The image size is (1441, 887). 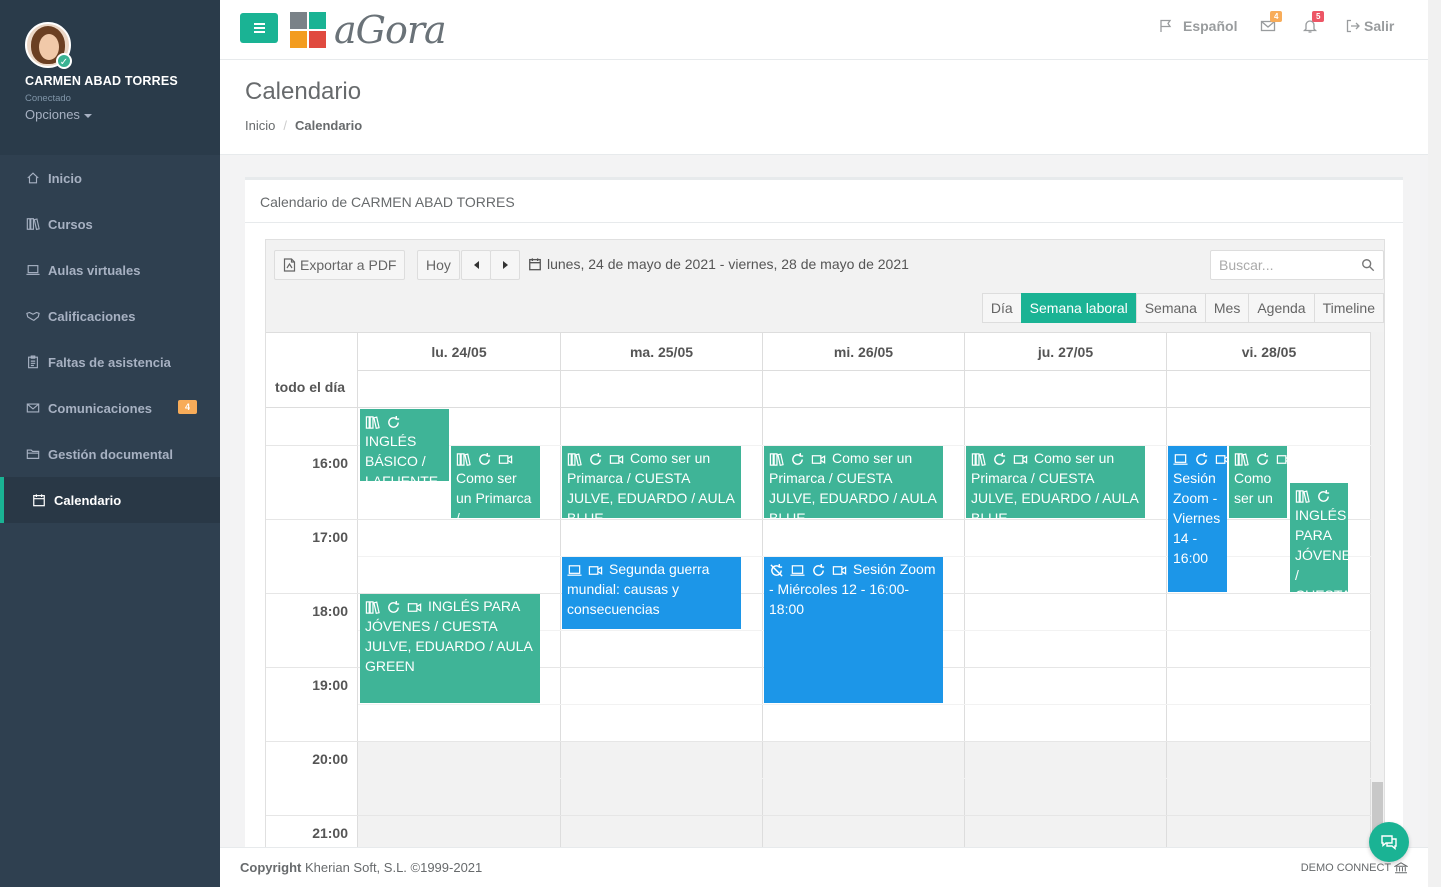 What do you see at coordinates (404, 445) in the screenshot?
I see `calendar-event: INGLÉS BÁSICO / LAFUENTE` at bounding box center [404, 445].